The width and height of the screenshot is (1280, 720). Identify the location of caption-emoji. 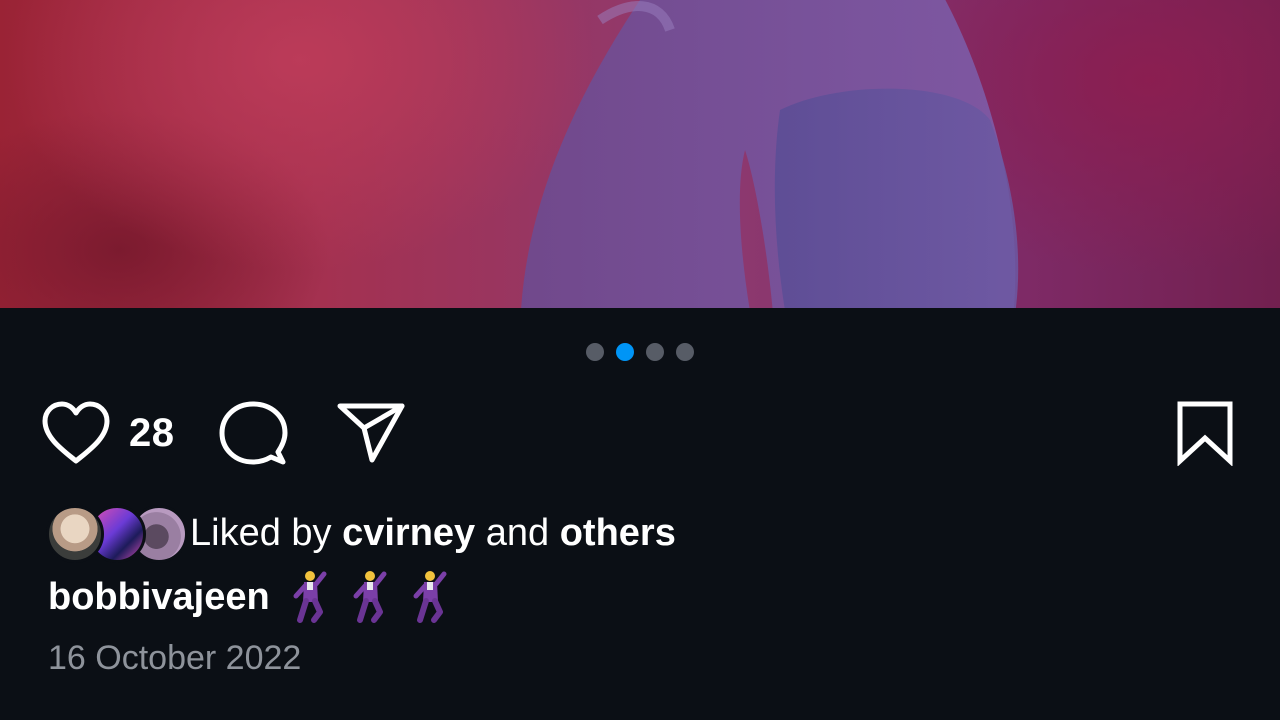
(369, 597).